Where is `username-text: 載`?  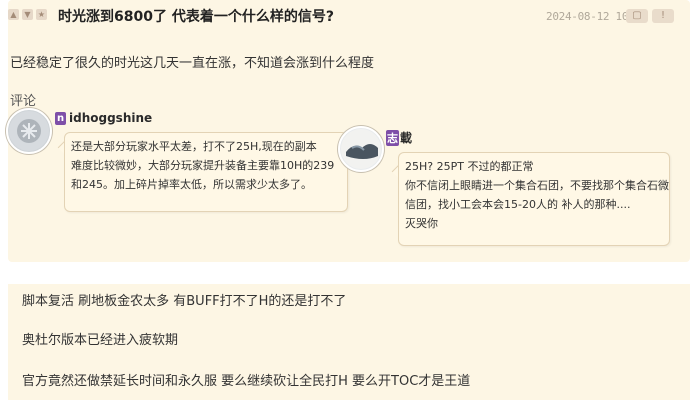
username-text: 載 is located at coordinates (406, 138).